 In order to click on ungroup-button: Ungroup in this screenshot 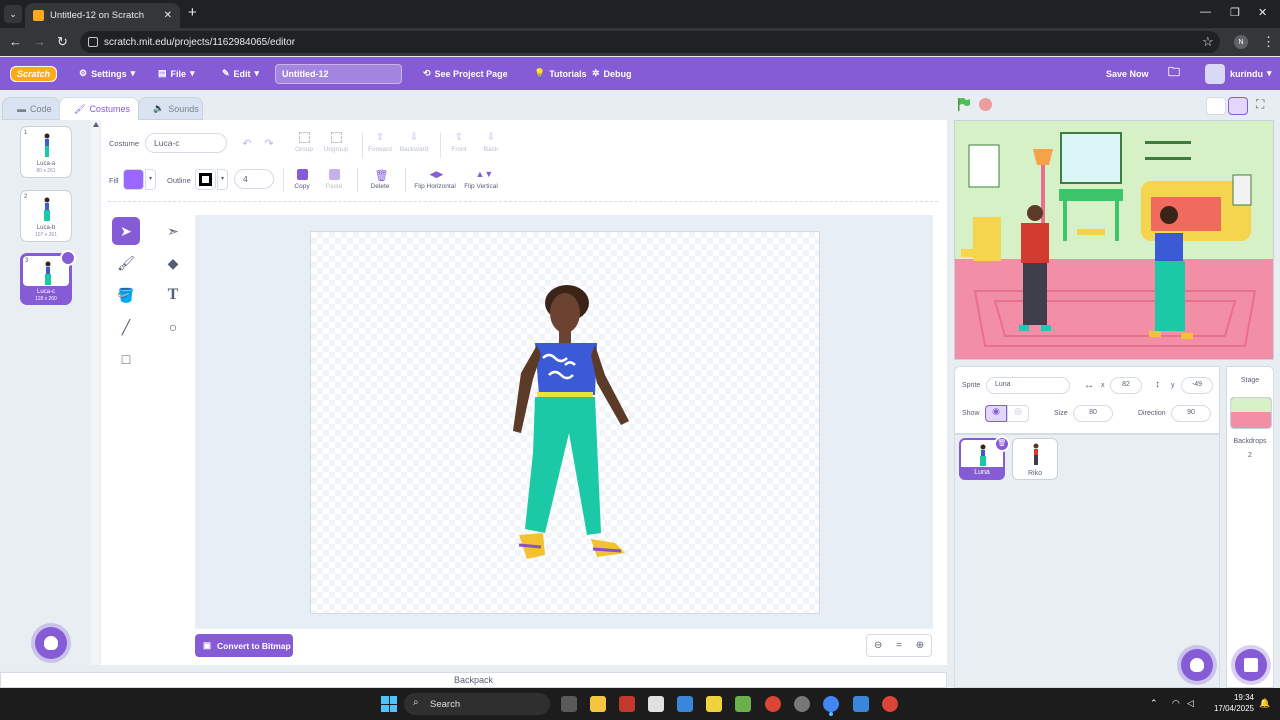, I will do `click(336, 142)`.